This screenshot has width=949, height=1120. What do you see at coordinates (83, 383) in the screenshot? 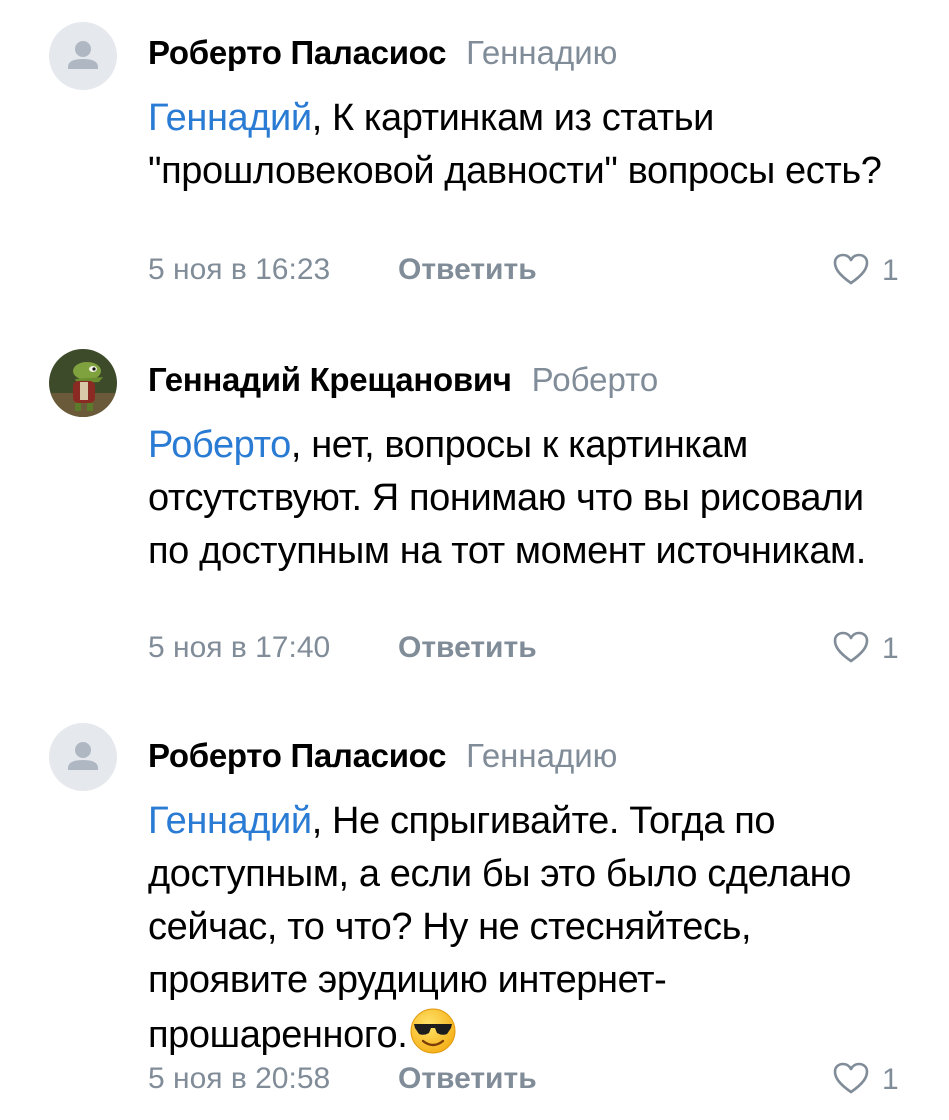
I see `crocodile-photo-avatar` at bounding box center [83, 383].